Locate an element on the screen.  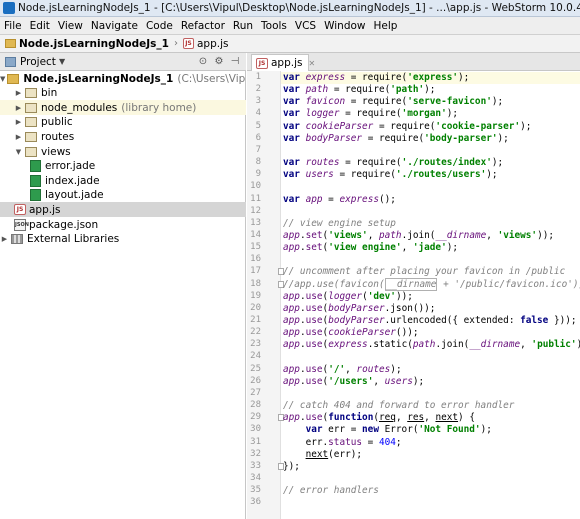
tree-item-package-json: JSON package.json is located at coordinates (123, 224).